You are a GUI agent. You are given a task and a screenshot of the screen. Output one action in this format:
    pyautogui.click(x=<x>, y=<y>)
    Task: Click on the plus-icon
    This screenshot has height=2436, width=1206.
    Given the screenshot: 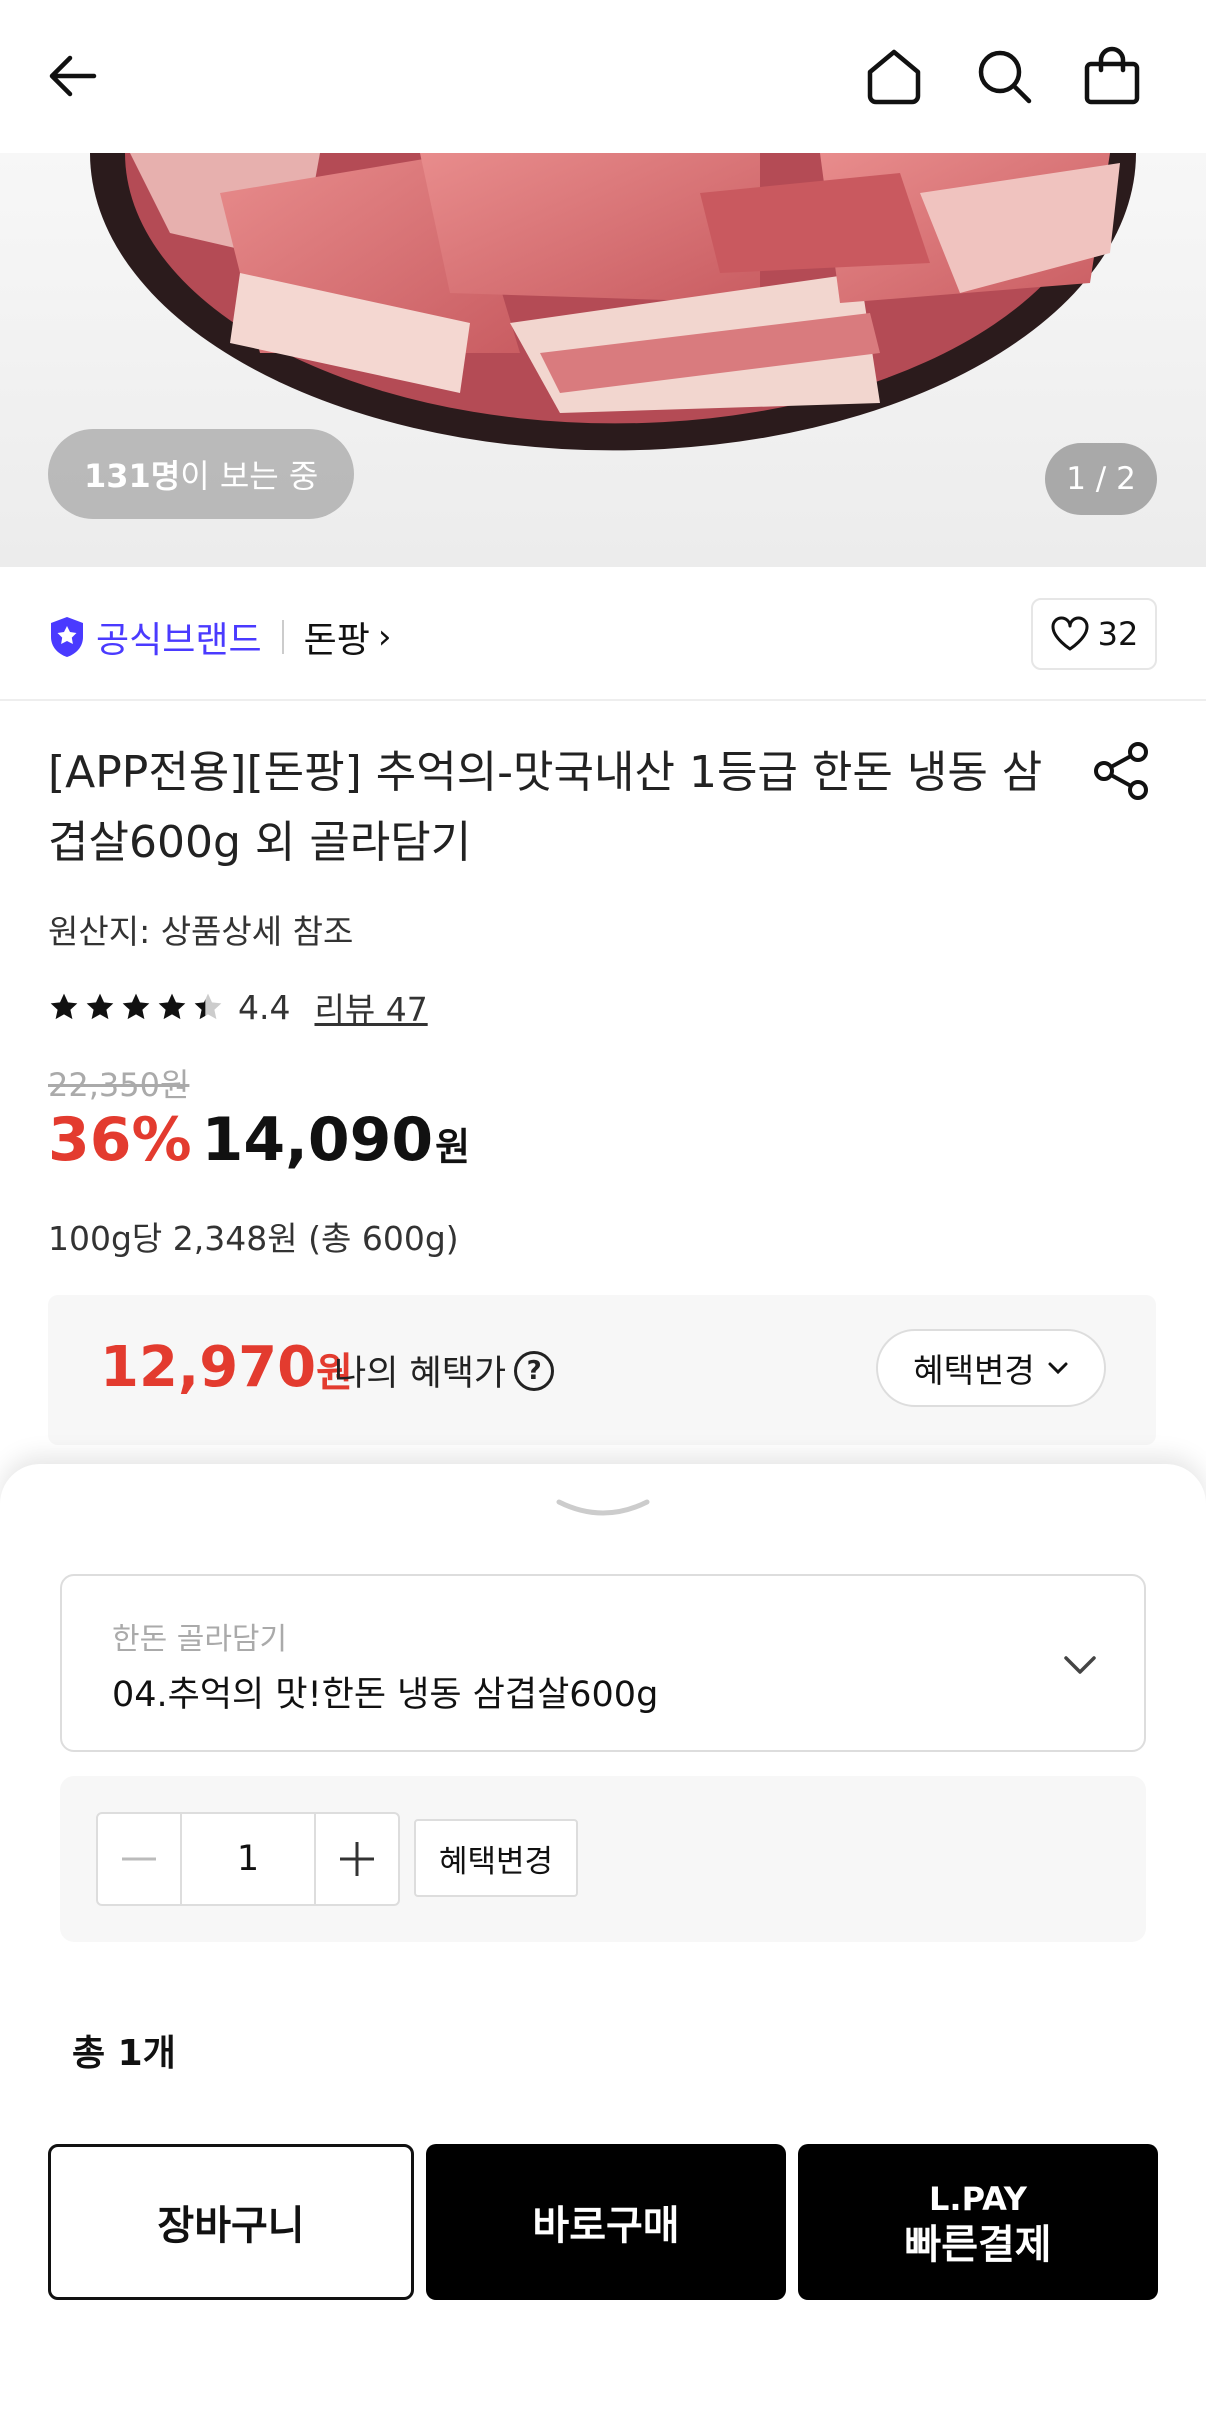 What is the action you would take?
    pyautogui.click(x=357, y=1859)
    